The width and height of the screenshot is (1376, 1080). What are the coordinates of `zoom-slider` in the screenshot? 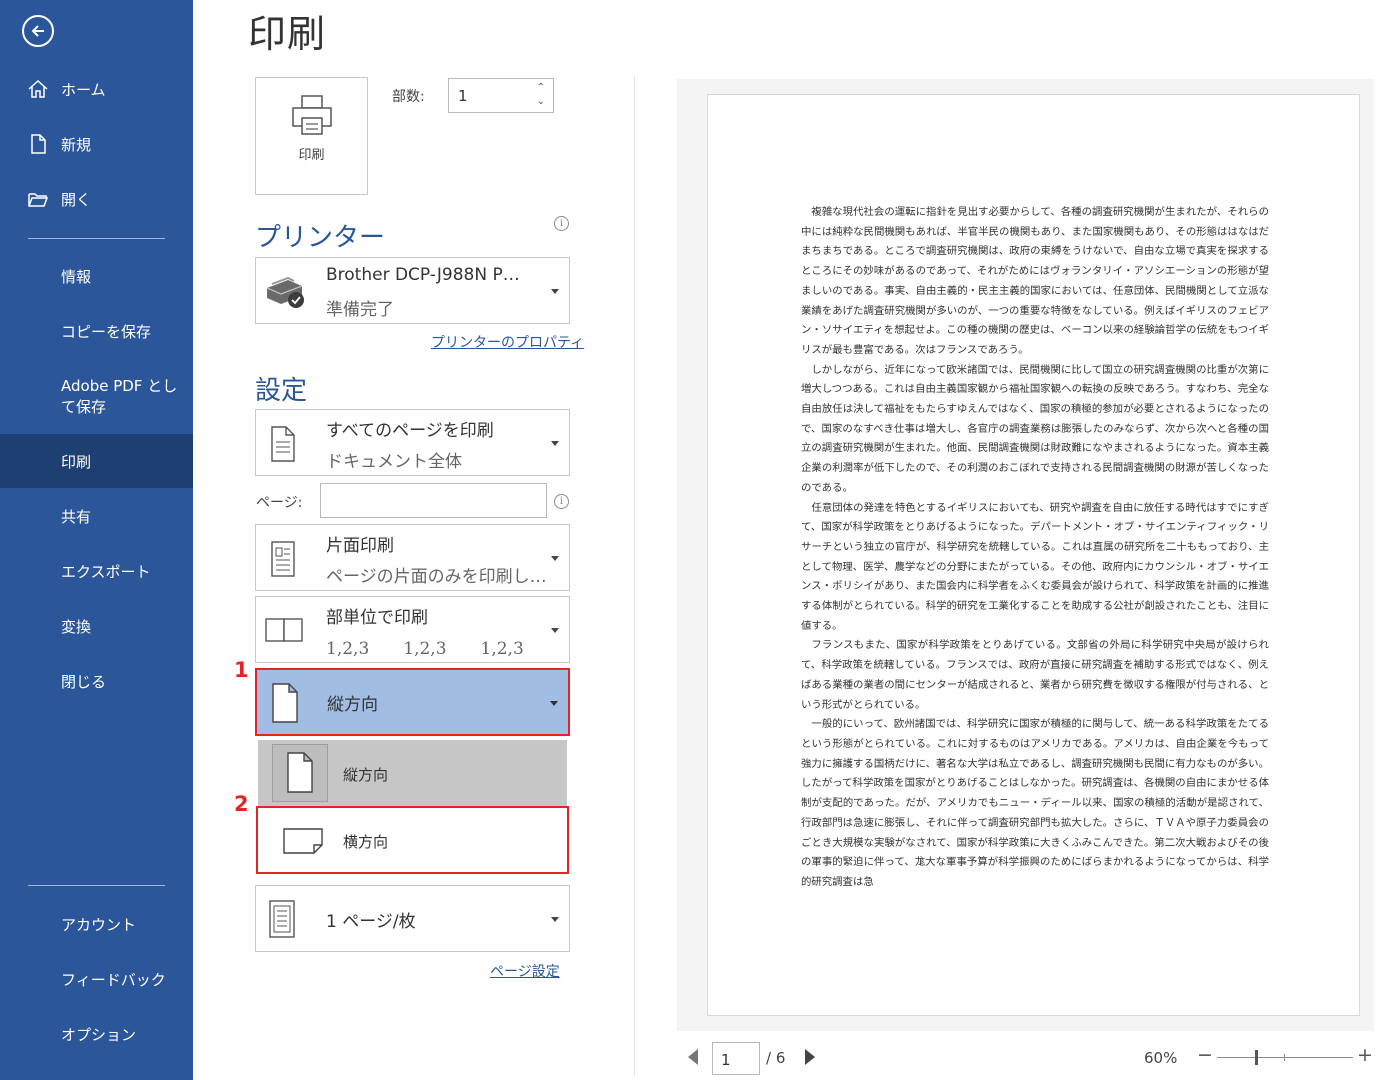 It's located at (1285, 1057).